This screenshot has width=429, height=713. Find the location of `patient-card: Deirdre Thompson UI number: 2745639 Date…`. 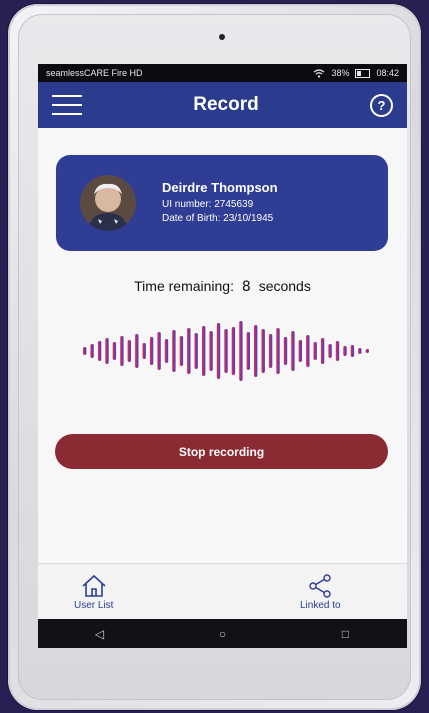

patient-card: Deirdre Thompson UI number: 2745639 Date… is located at coordinates (222, 203).